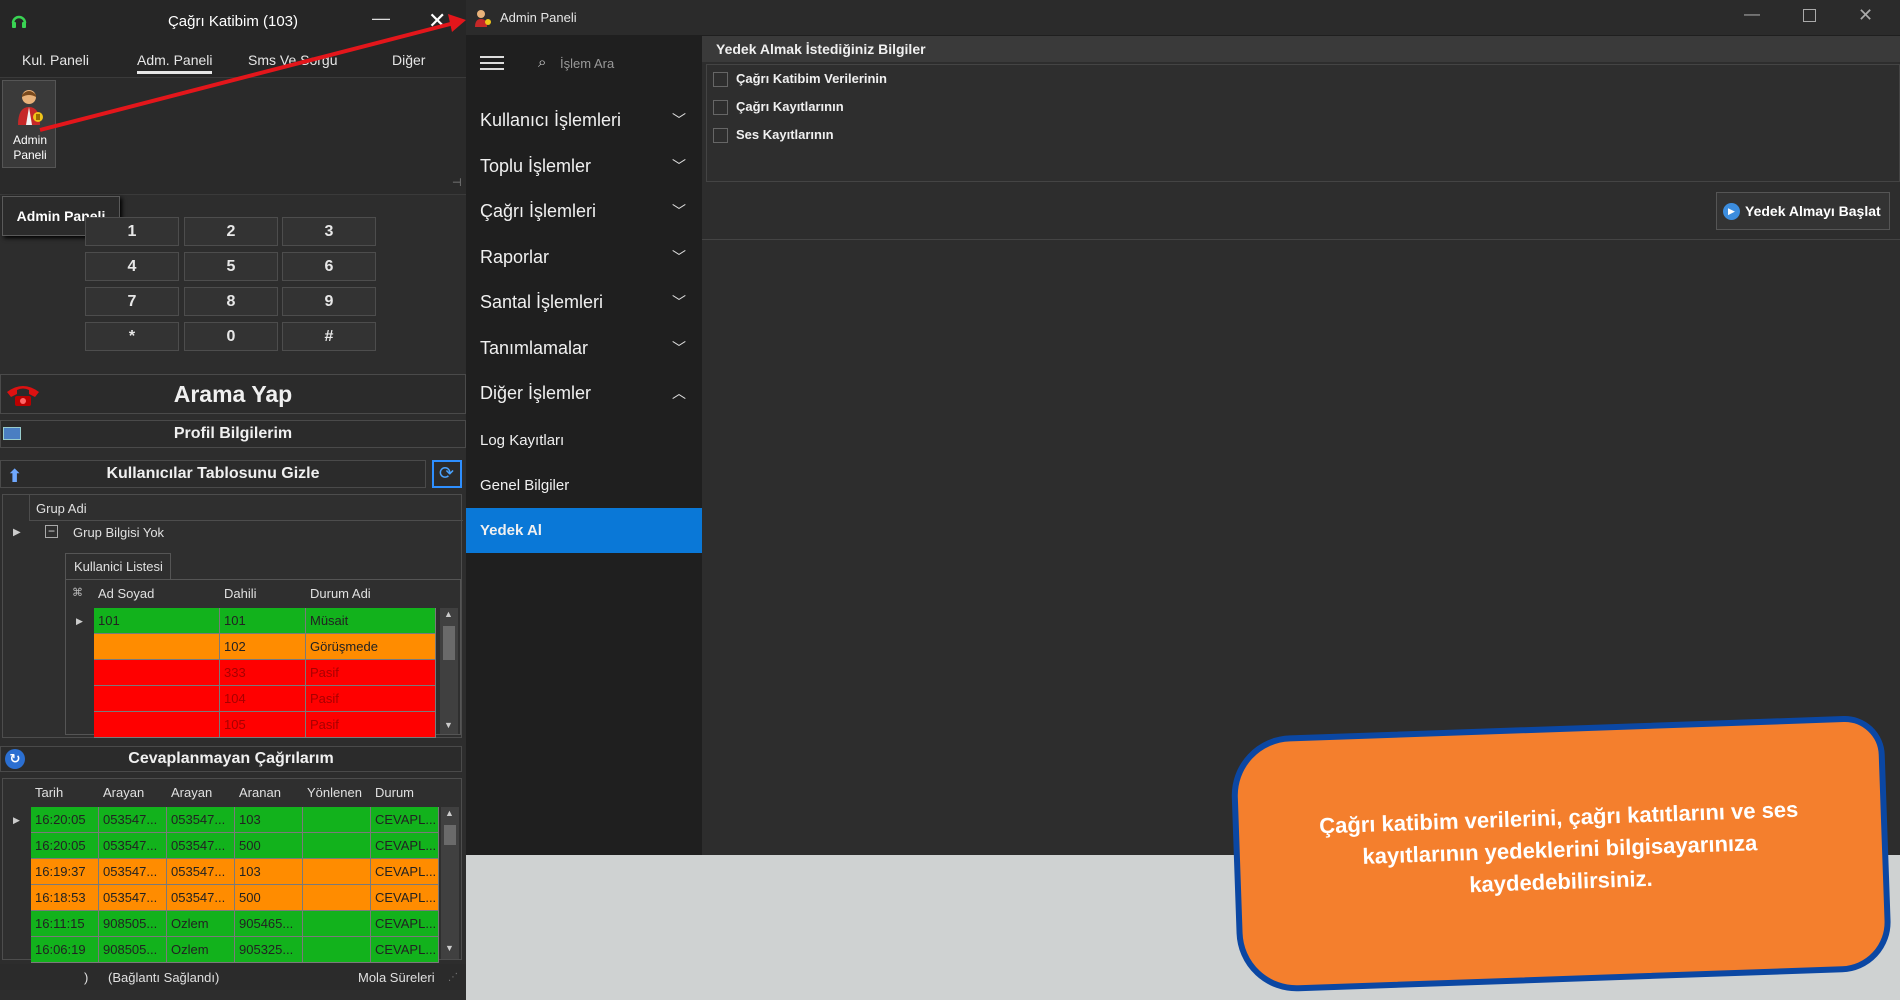 Image resolution: width=1900 pixels, height=1000 pixels. What do you see at coordinates (65, 872) in the screenshot?
I see `call-cell-time: 16:19:37` at bounding box center [65, 872].